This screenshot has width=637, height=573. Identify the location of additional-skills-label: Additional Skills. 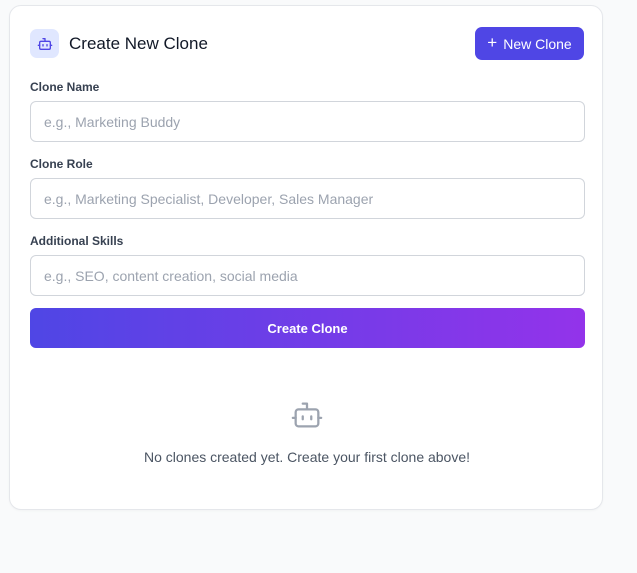
(77, 241).